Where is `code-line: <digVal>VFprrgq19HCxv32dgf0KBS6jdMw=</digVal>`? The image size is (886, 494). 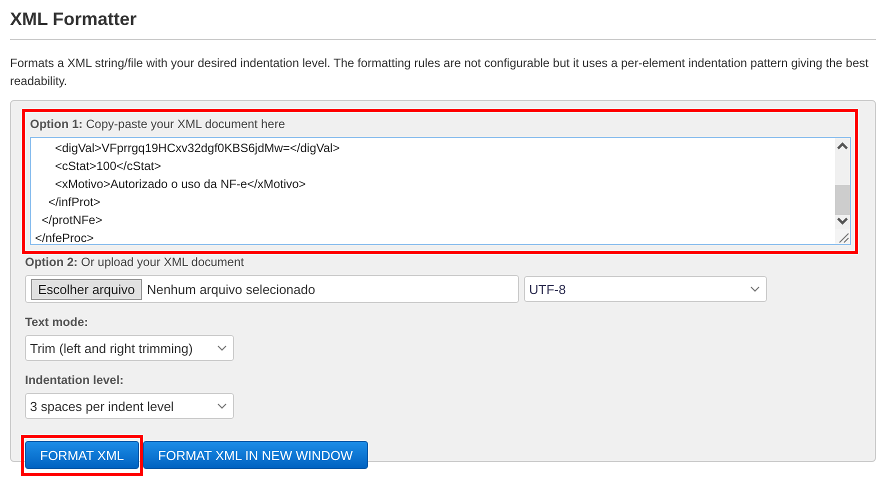
code-line: <digVal>VFprrgq19HCxv32dgf0KBS6jdMw=</digVal> is located at coordinates (197, 148).